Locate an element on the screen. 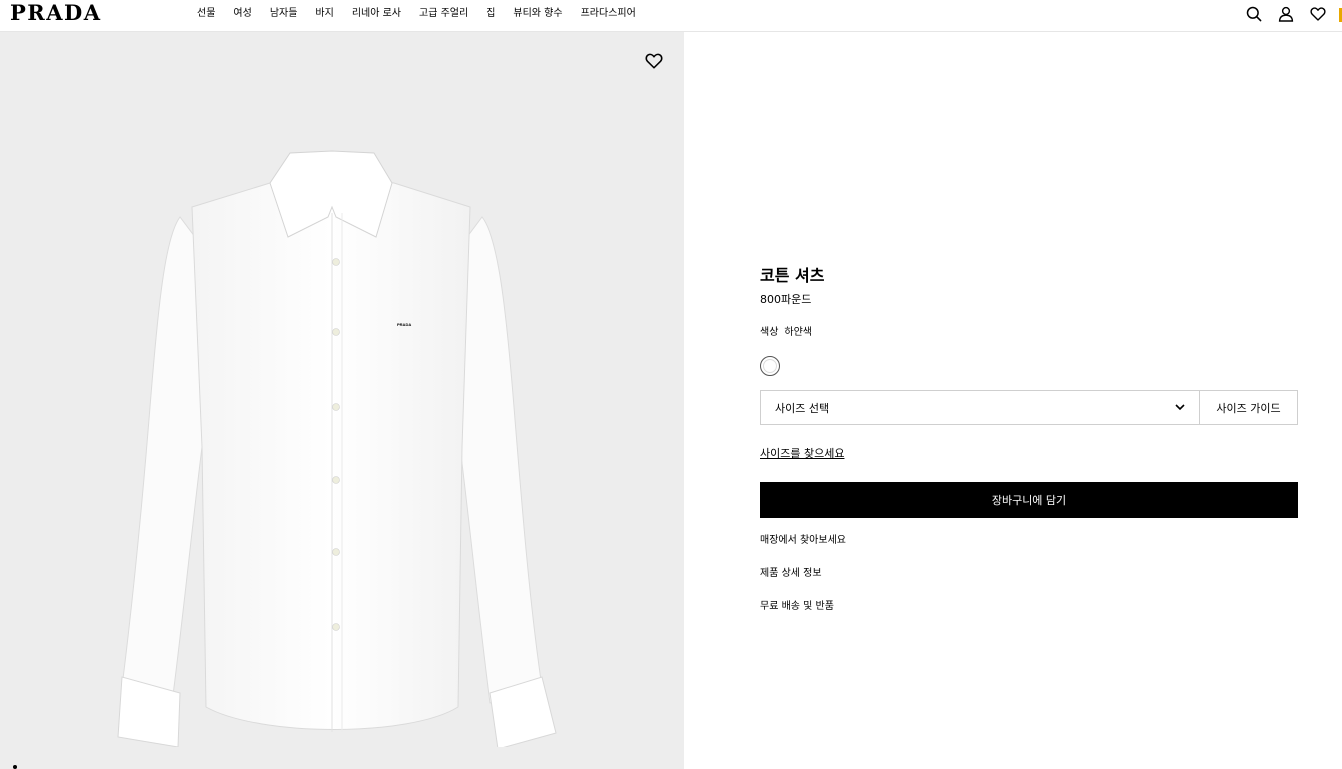 This screenshot has height=769, width=1342. product-details-link: 제품 상세 정보 is located at coordinates (1029, 574).